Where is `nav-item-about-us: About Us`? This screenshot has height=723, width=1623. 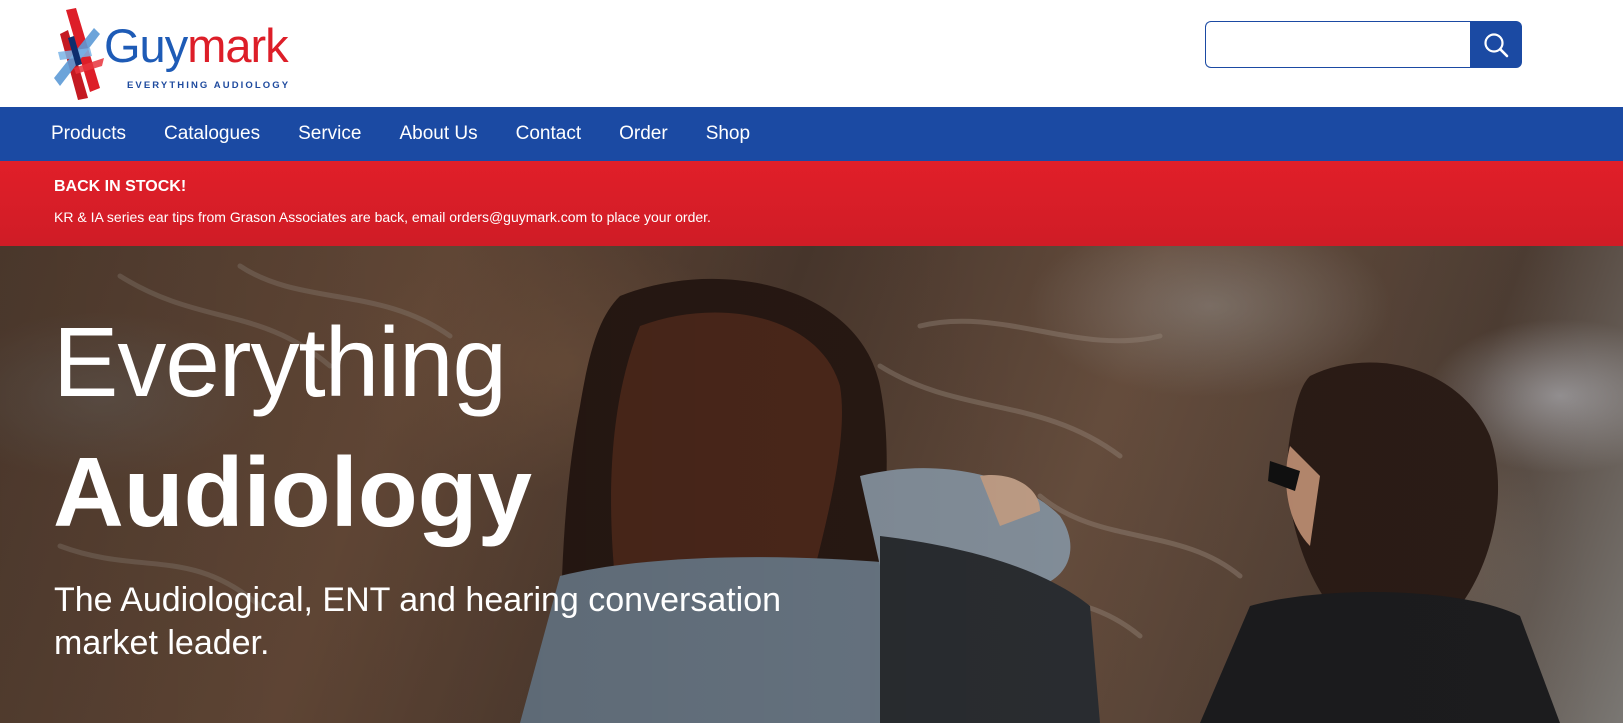
nav-item-about-us: About Us is located at coordinates (438, 134).